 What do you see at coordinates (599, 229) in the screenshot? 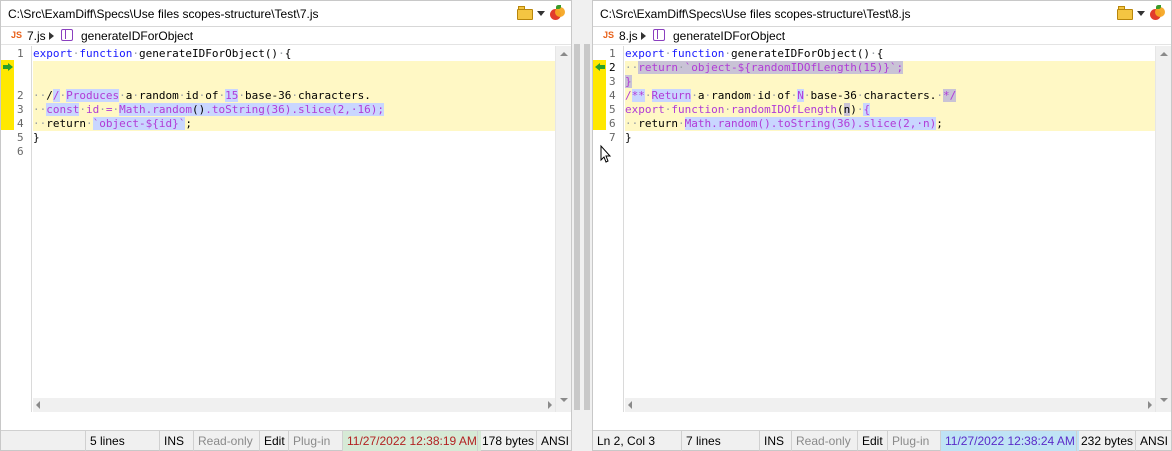
I see `right-diff-gutter` at bounding box center [599, 229].